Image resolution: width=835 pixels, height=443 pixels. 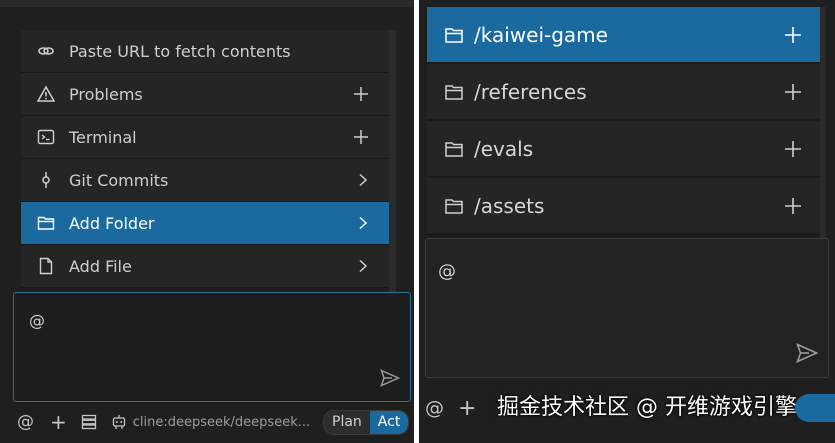 What do you see at coordinates (205, 180) in the screenshot?
I see `menu-item-git-commits: Git Commits` at bounding box center [205, 180].